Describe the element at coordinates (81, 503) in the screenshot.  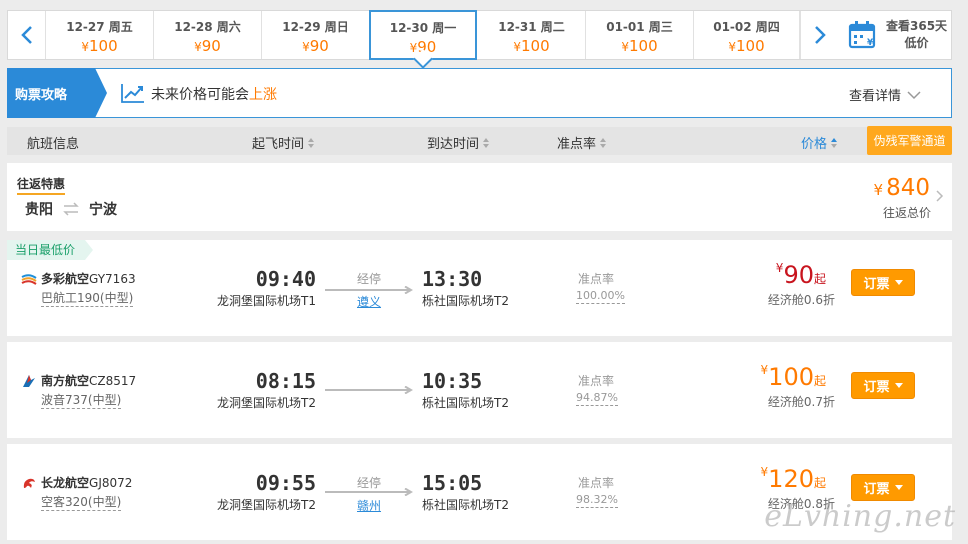
I see `aircraft-type: 空客320(中型)` at that location.